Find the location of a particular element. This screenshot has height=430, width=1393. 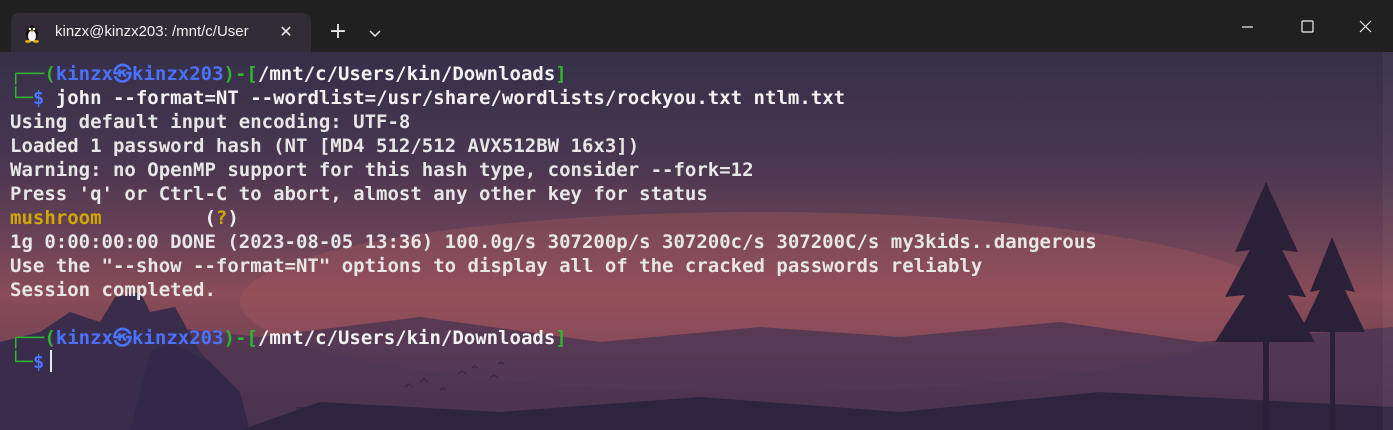

text-cursor is located at coordinates (51, 361).